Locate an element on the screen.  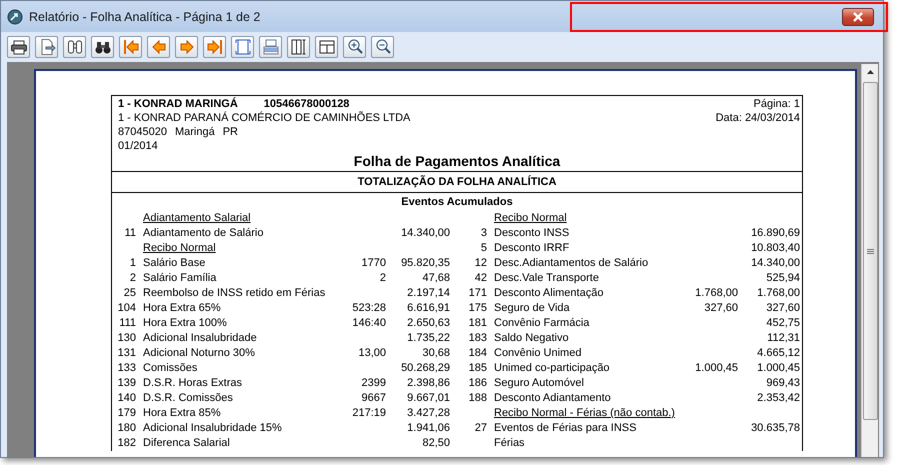
event-value: 30,68 is located at coordinates (435, 353).